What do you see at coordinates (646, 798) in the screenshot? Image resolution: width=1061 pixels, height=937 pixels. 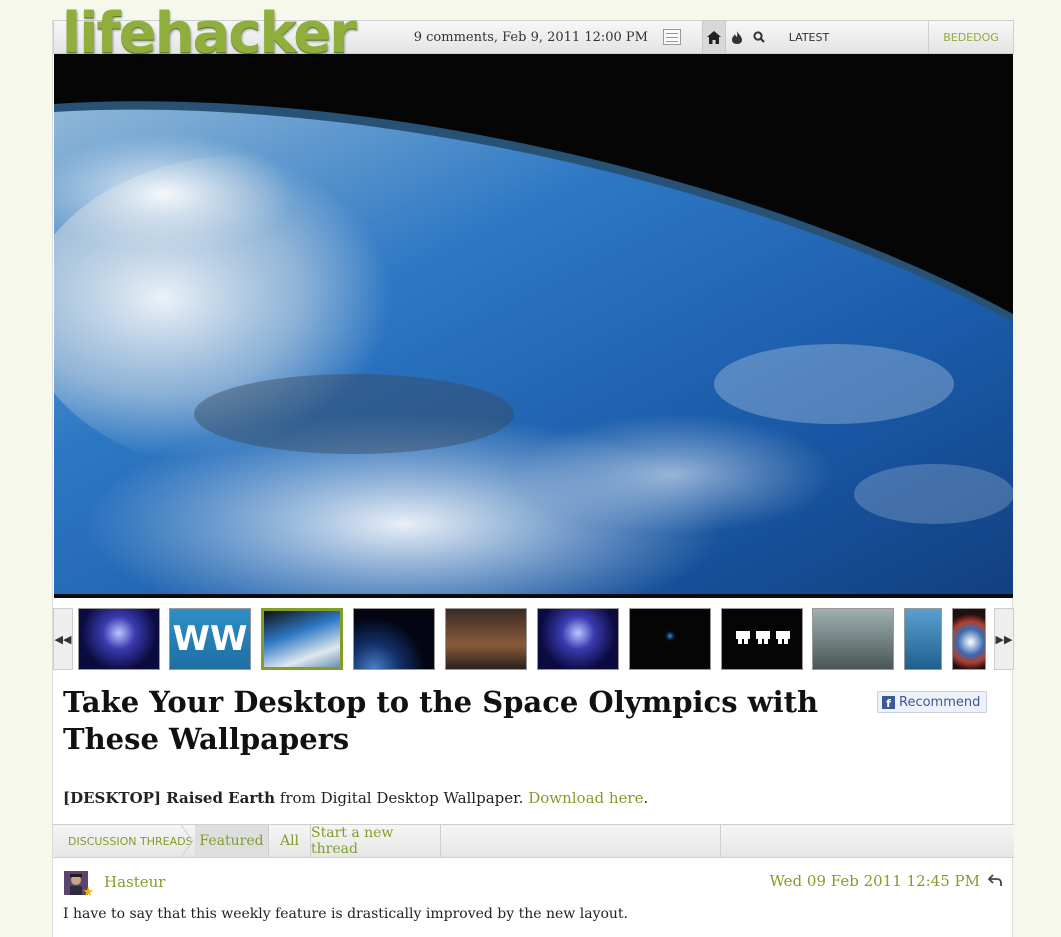 I see `desc-end: .` at bounding box center [646, 798].